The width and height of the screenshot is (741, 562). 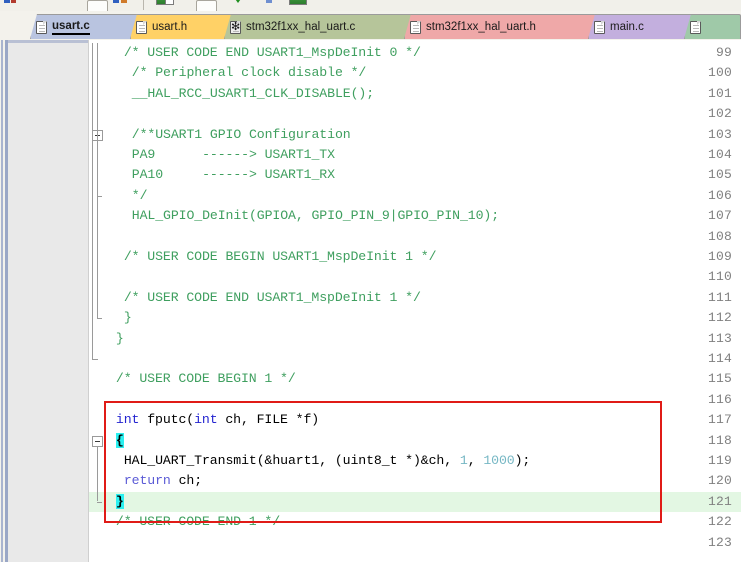 What do you see at coordinates (627, 27) in the screenshot?
I see `editor-tab-label: main.c` at bounding box center [627, 27].